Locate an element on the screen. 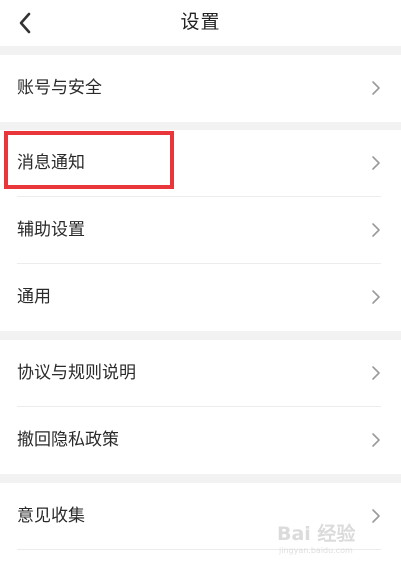 Image resolution: width=401 pixels, height=574 pixels. baidu-jingyan-watermark-icon: Bai 经验 jingyan.baidu.com is located at coordinates (316, 538).